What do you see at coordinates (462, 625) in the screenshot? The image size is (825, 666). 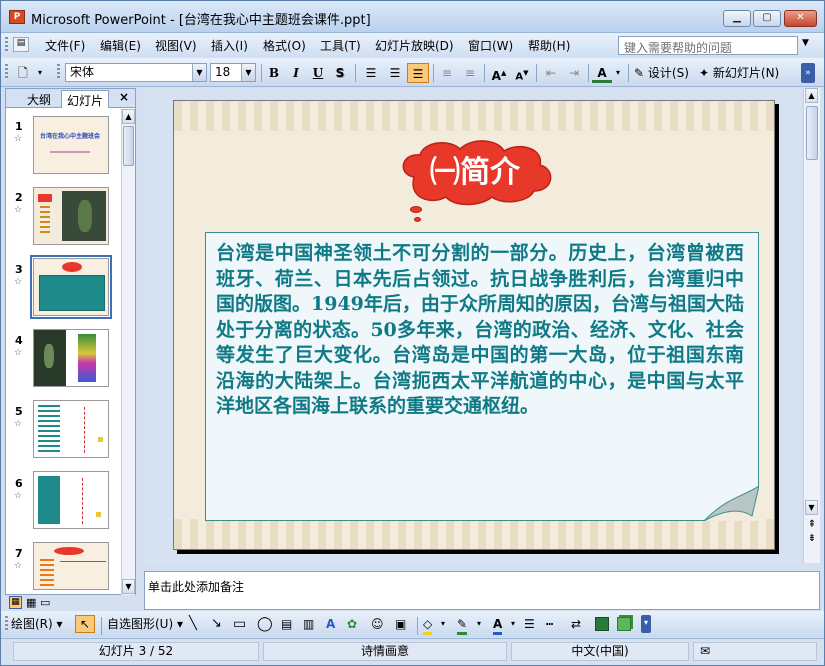 I see `line-color-icon: ✎` at bounding box center [462, 625].